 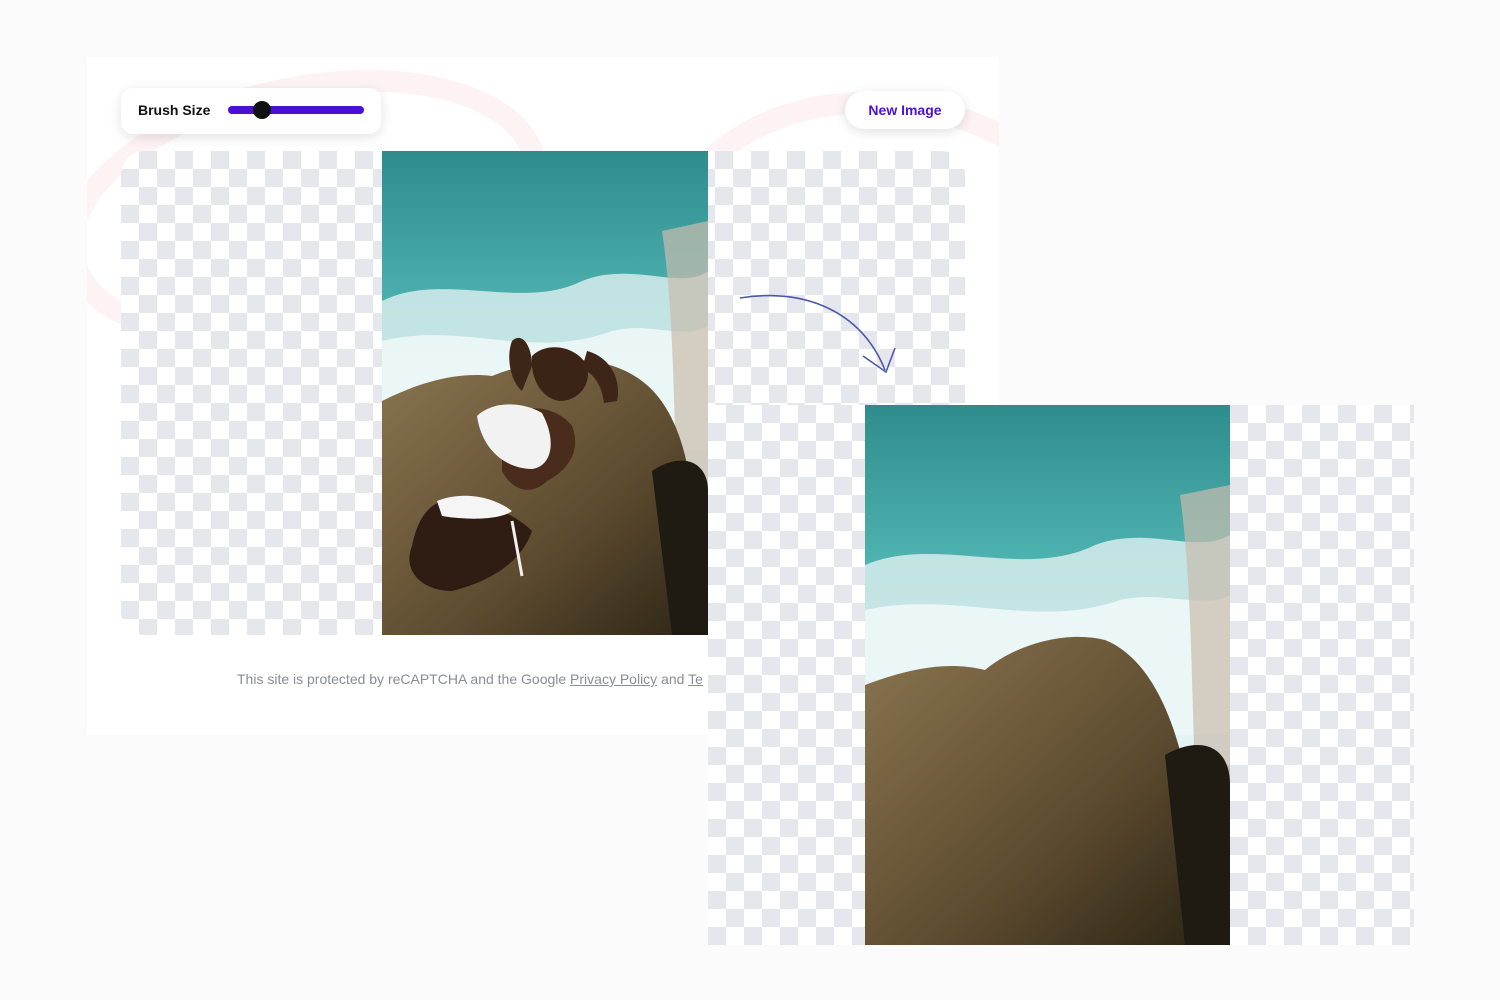 I want to click on recaptcha-notice-and: and, so click(x=673, y=679).